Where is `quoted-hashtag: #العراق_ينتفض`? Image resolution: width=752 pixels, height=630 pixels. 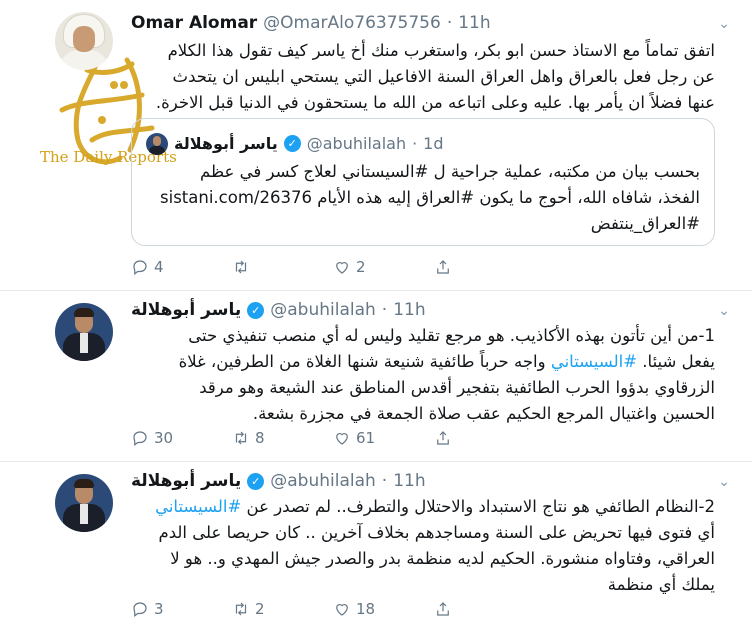
quoted-hashtag: #العراق_ينتفض is located at coordinates (423, 224).